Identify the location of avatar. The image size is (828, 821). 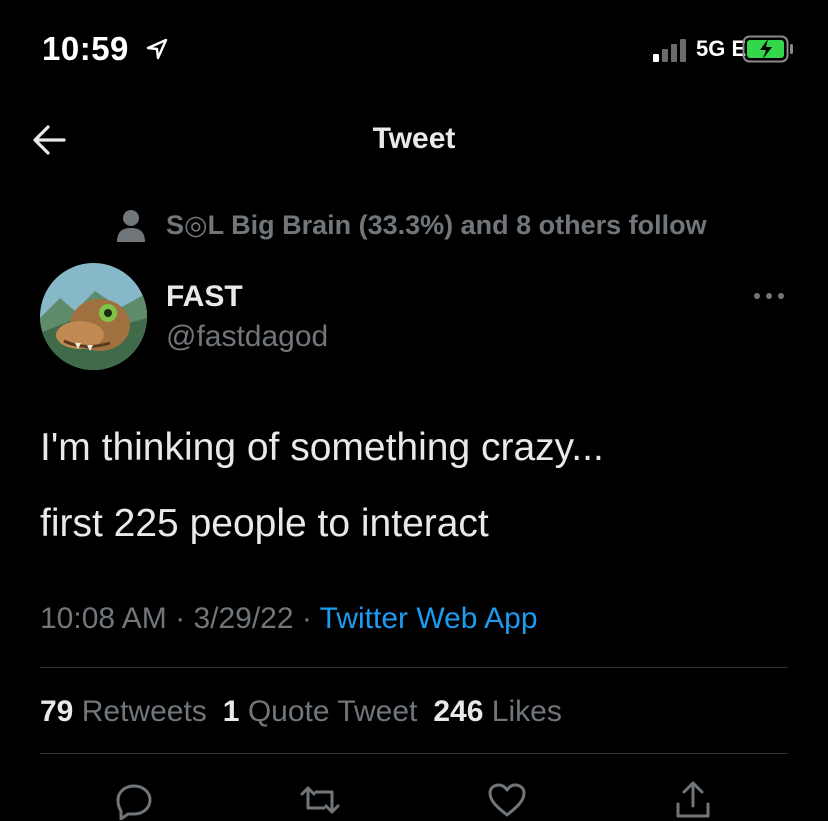
(93, 316).